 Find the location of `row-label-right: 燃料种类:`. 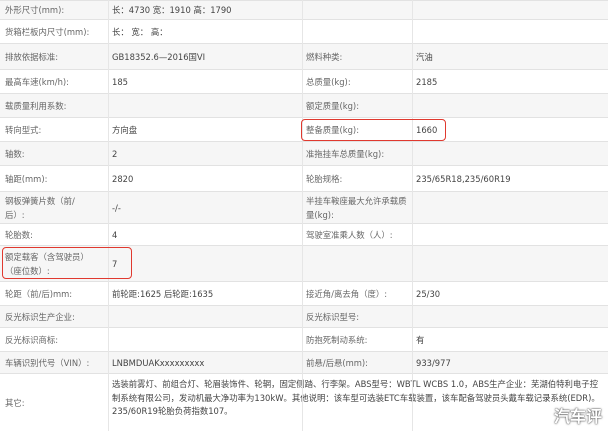

row-label-right: 燃料种类: is located at coordinates (324, 56).